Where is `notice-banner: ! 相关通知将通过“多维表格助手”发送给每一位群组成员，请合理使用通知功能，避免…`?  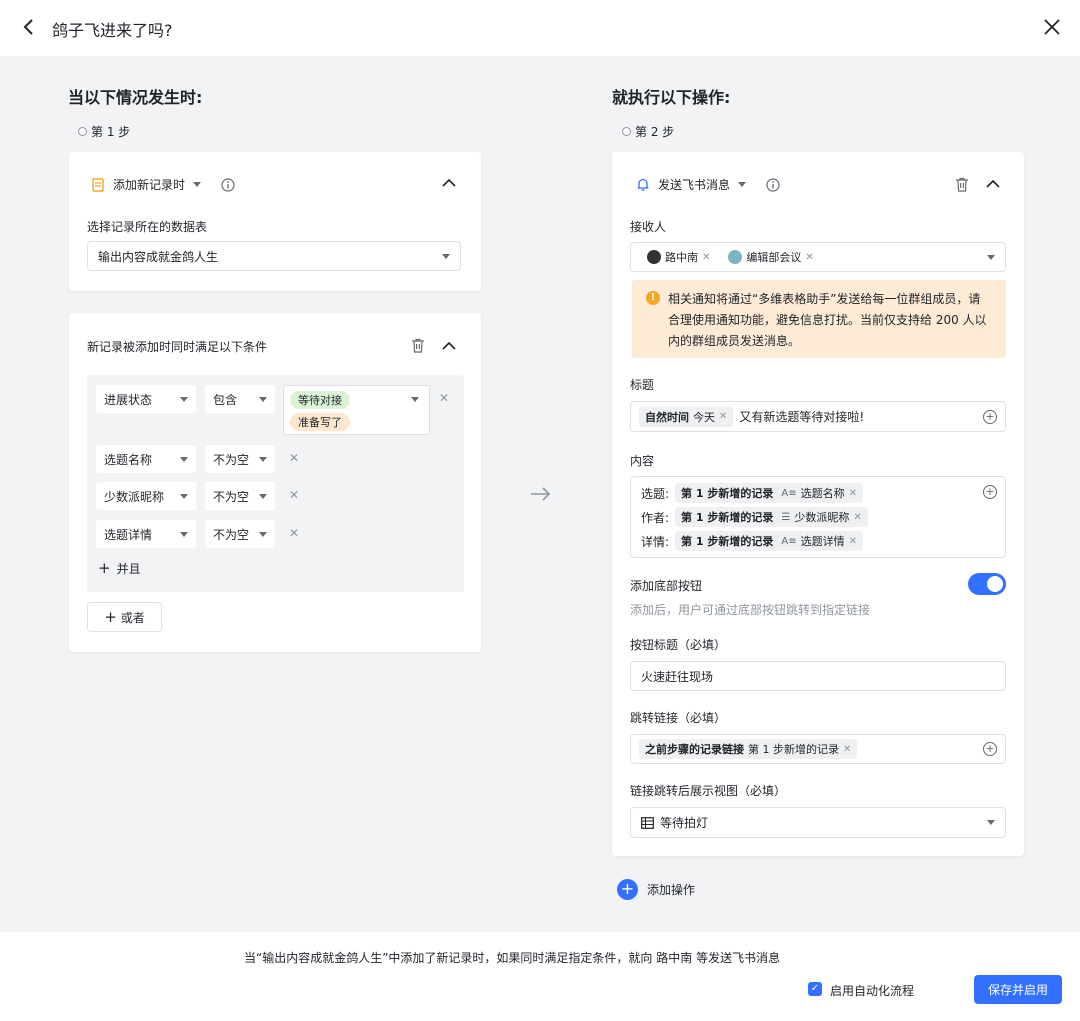
notice-banner: ! 相关通知将通过“多维表格助手”发送给每一位群组成员，请合理使用通知功能，避免… is located at coordinates (819, 319).